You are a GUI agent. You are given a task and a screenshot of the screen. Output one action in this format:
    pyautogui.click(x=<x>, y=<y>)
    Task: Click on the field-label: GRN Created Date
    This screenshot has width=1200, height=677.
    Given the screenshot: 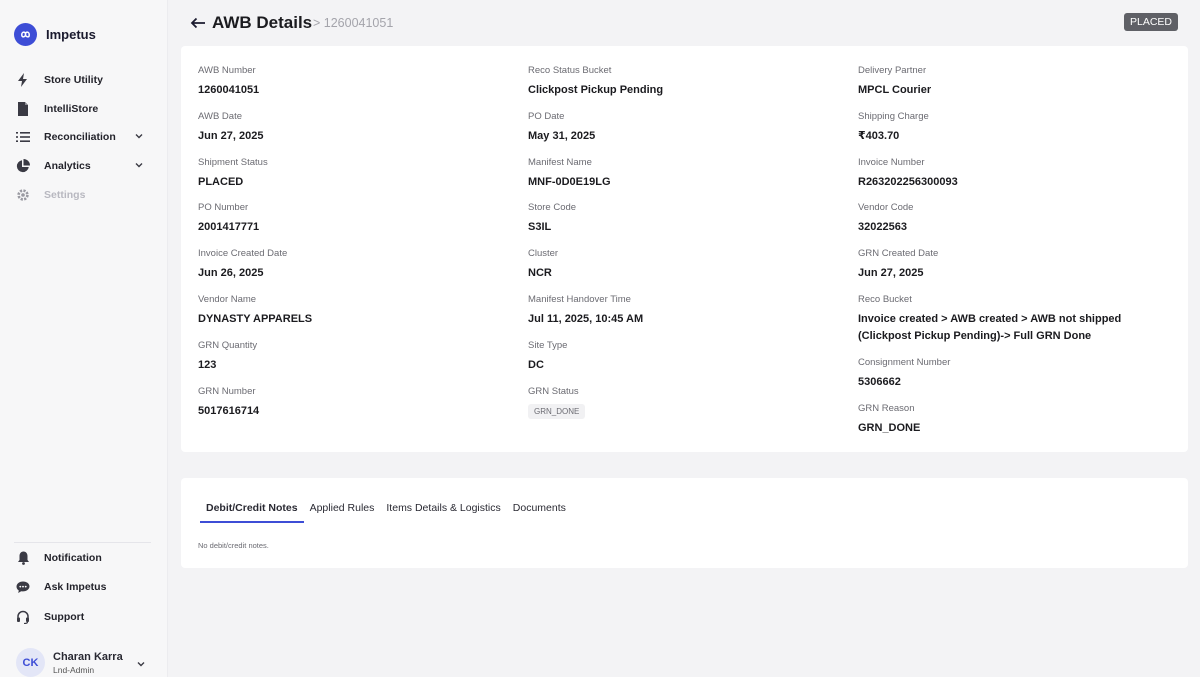 What is the action you would take?
    pyautogui.click(x=898, y=254)
    